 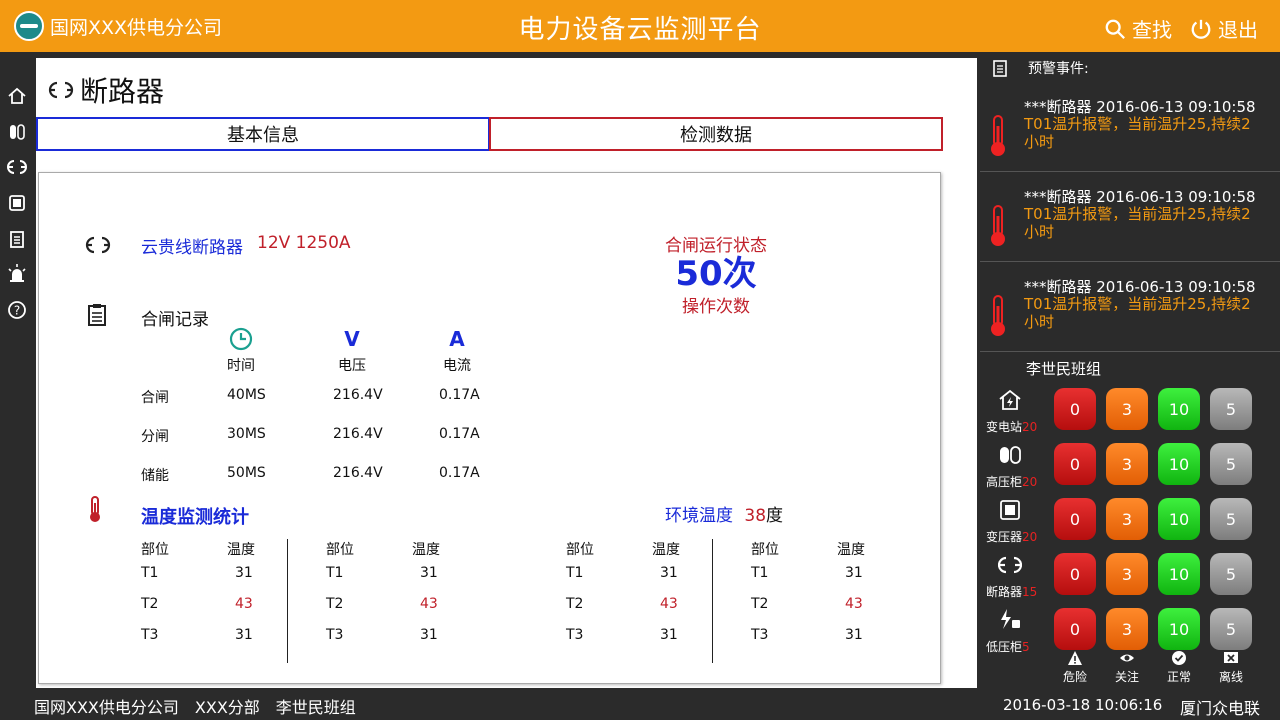 What do you see at coordinates (241, 341) in the screenshot?
I see `clock-icon` at bounding box center [241, 341].